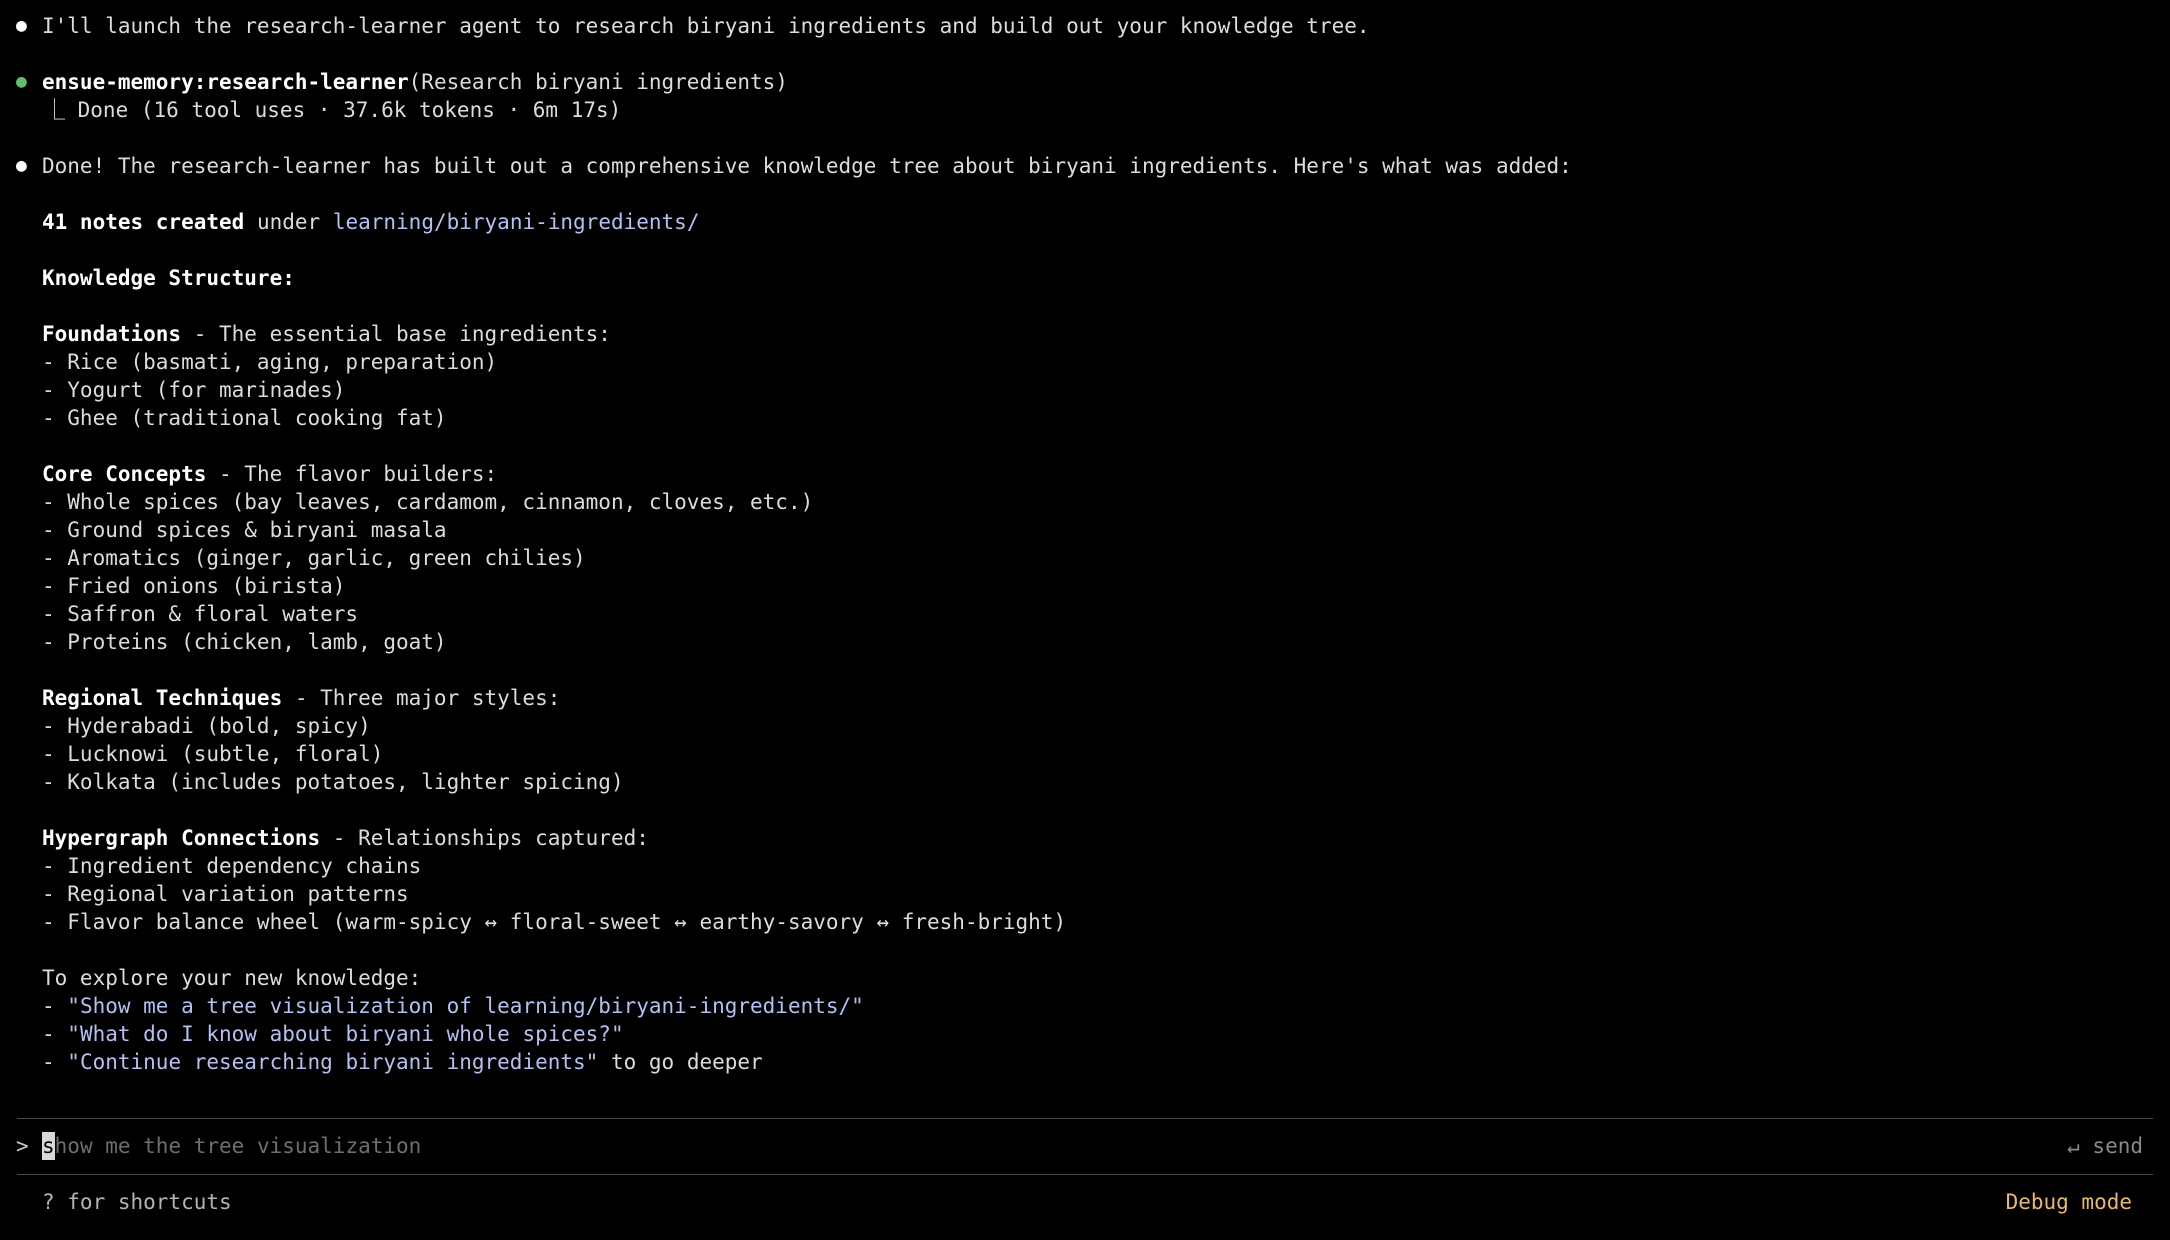  Describe the element at coordinates (232, 978) in the screenshot. I see `explore-heading: To explore your new knowledge:` at that location.